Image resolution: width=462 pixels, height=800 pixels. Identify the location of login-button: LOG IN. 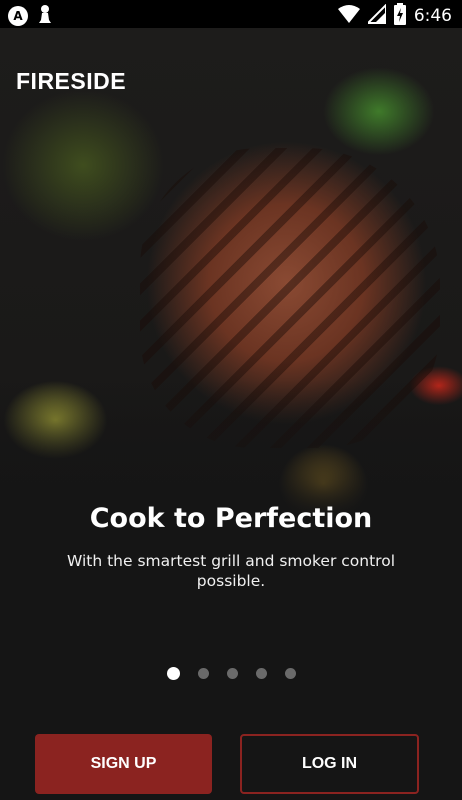
(329, 764).